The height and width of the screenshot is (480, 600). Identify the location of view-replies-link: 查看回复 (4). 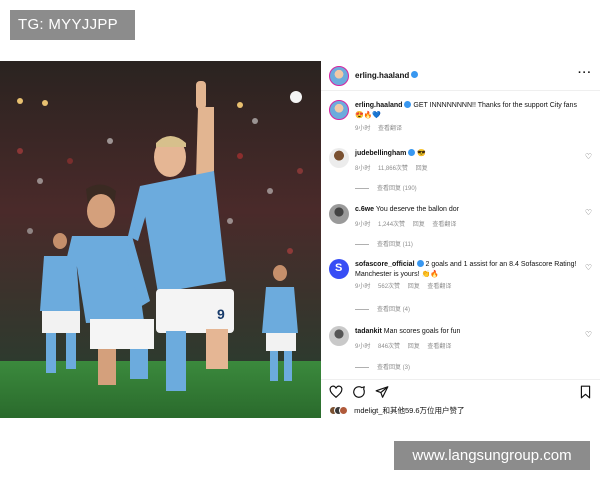
(382, 308).